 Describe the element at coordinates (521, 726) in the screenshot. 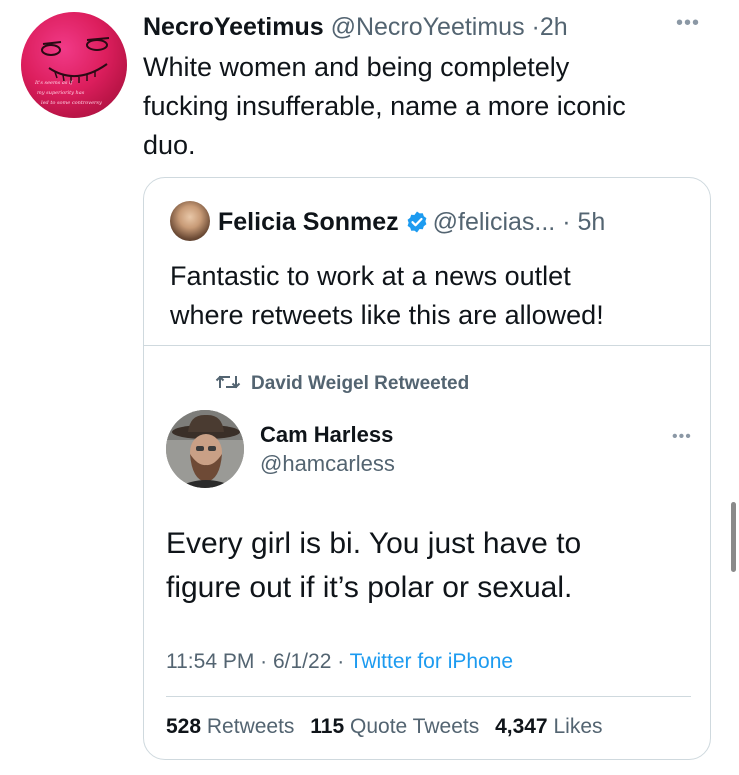

I see `likes-count: 4,347` at that location.